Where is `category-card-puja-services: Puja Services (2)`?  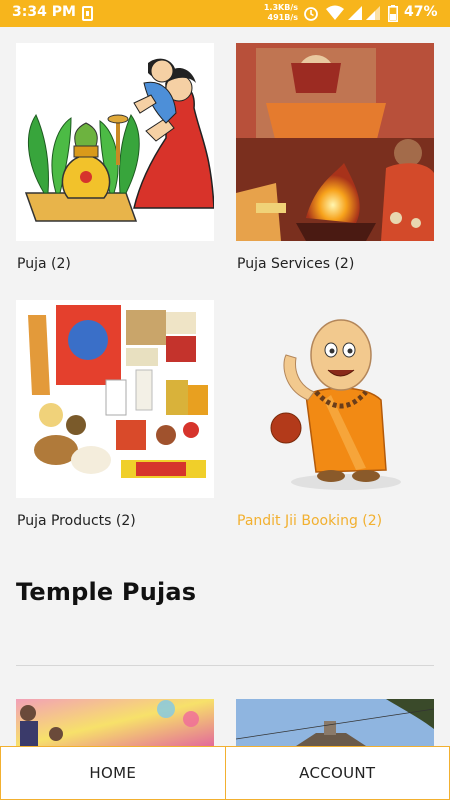
category-card-puja-services: Puja Services (2) is located at coordinates (335, 157).